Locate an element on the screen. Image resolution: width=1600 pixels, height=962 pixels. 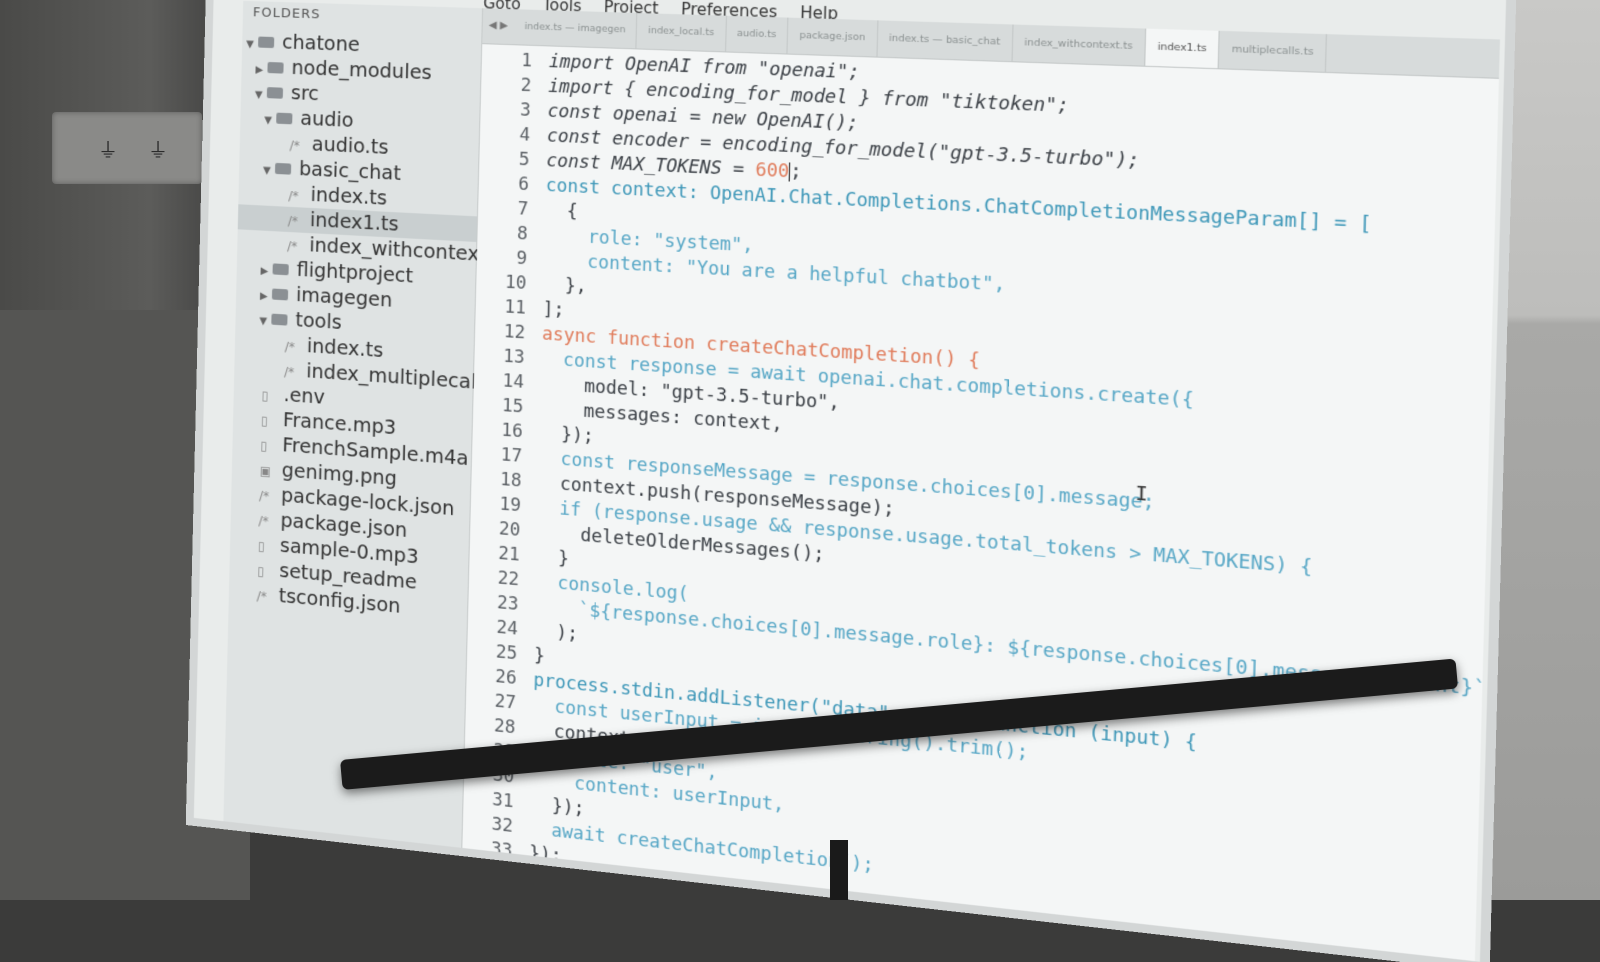
code-text: }, is located at coordinates (565, 286).